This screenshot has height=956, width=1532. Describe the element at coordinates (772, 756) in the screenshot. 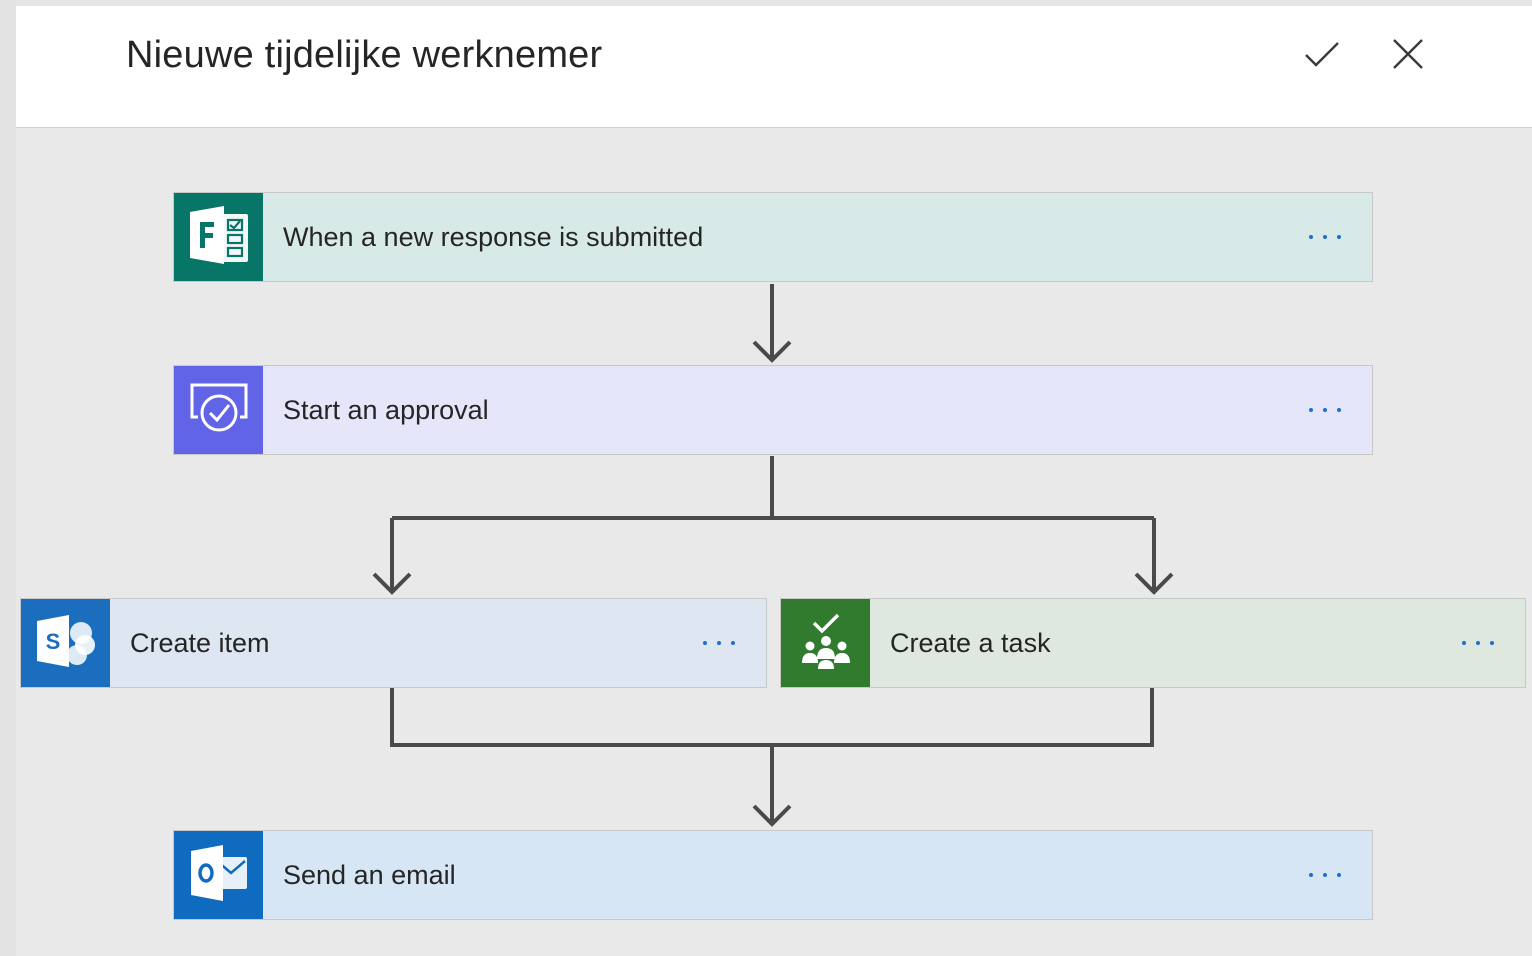

I see `connector-branch-merge` at that location.